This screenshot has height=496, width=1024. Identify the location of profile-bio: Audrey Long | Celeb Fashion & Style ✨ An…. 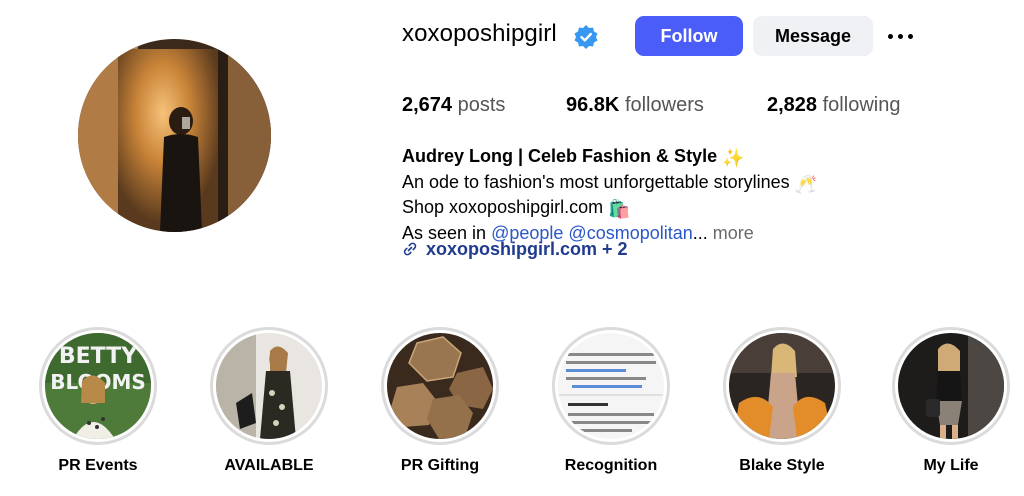
(609, 195).